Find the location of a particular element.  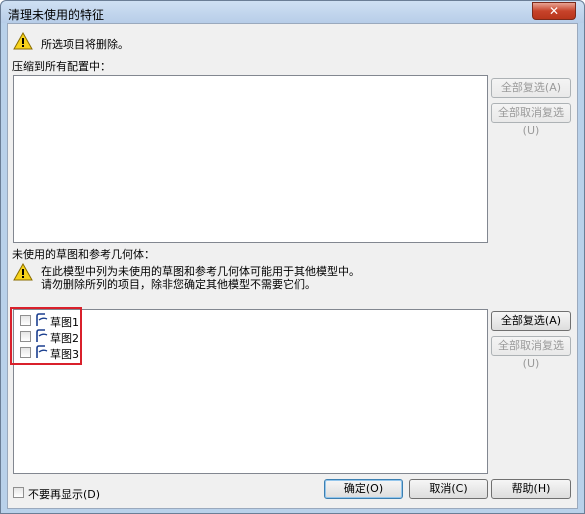

compress-deselect-all-button: 全部取消复选(U) is located at coordinates (531, 120).